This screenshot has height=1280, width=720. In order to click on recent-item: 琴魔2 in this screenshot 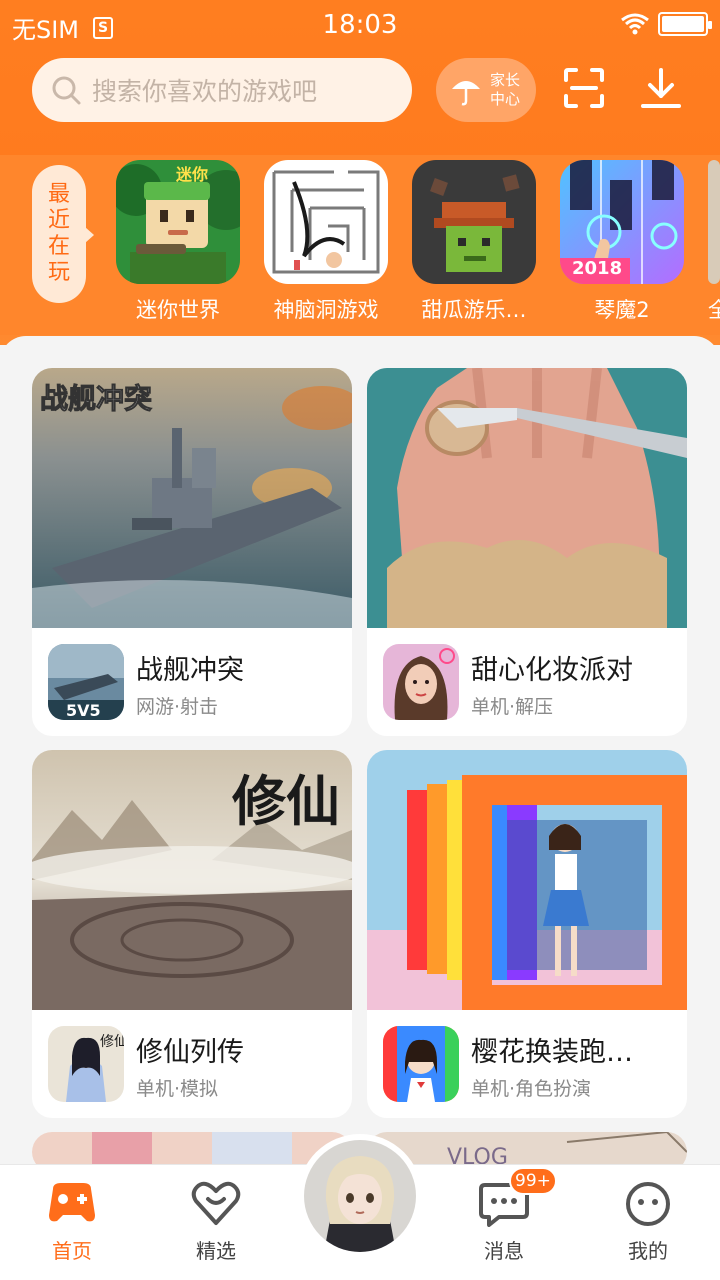, I will do `click(622, 242)`.